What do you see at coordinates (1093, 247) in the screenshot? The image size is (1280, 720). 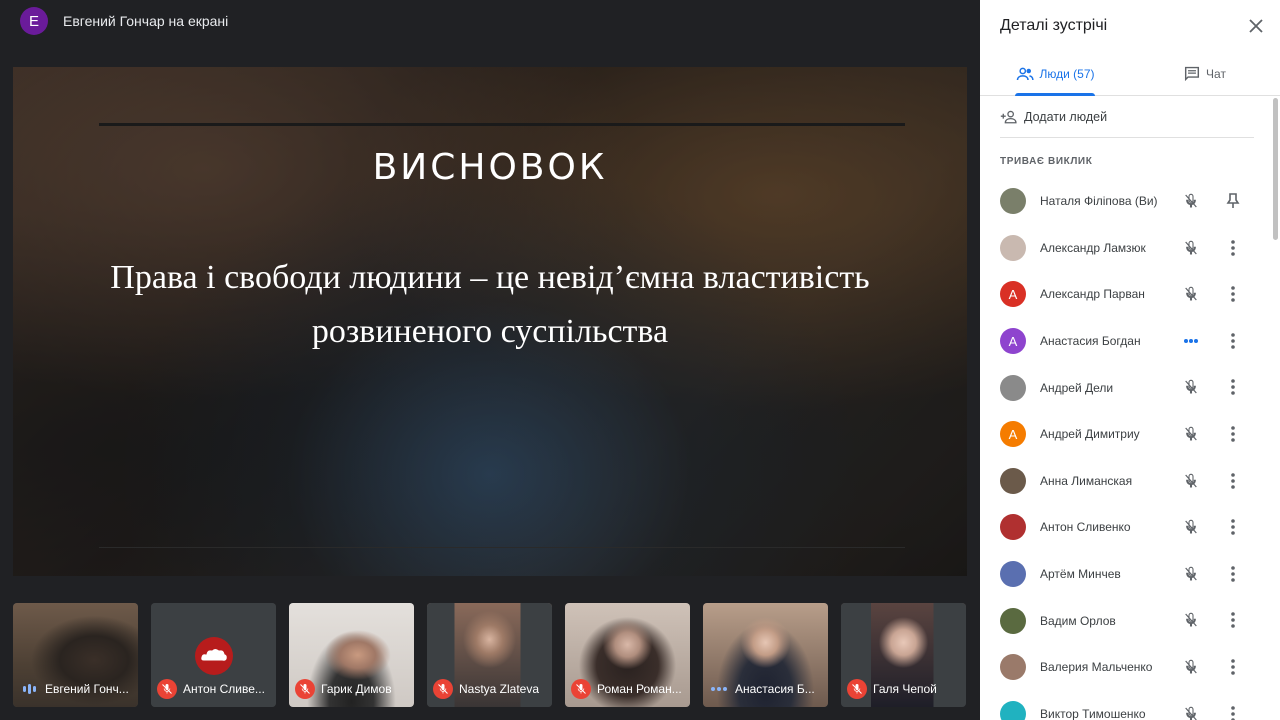 I see `participant-name: Александр Ламзюк` at bounding box center [1093, 247].